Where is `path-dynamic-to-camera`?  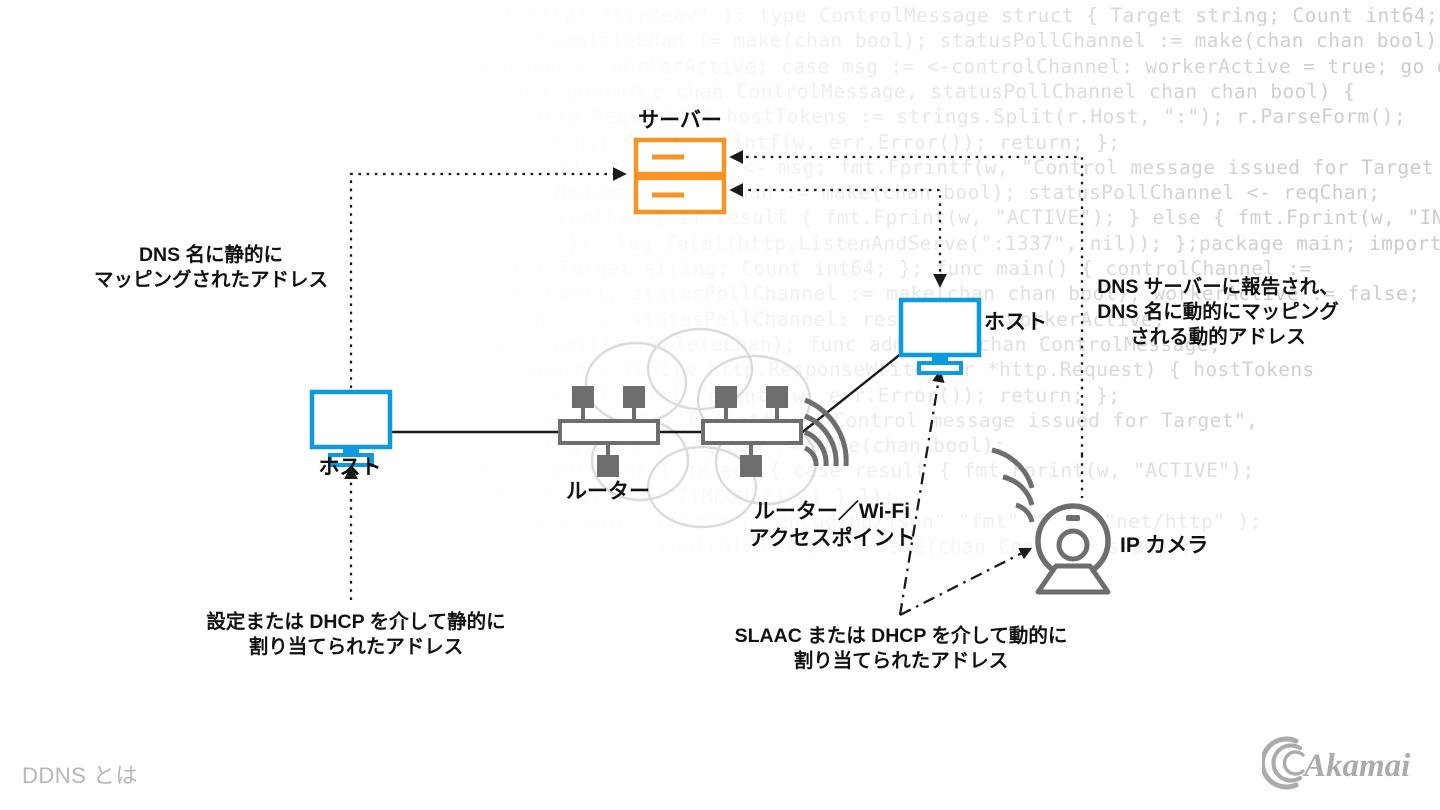
path-dynamic-to-camera is located at coordinates (966, 582).